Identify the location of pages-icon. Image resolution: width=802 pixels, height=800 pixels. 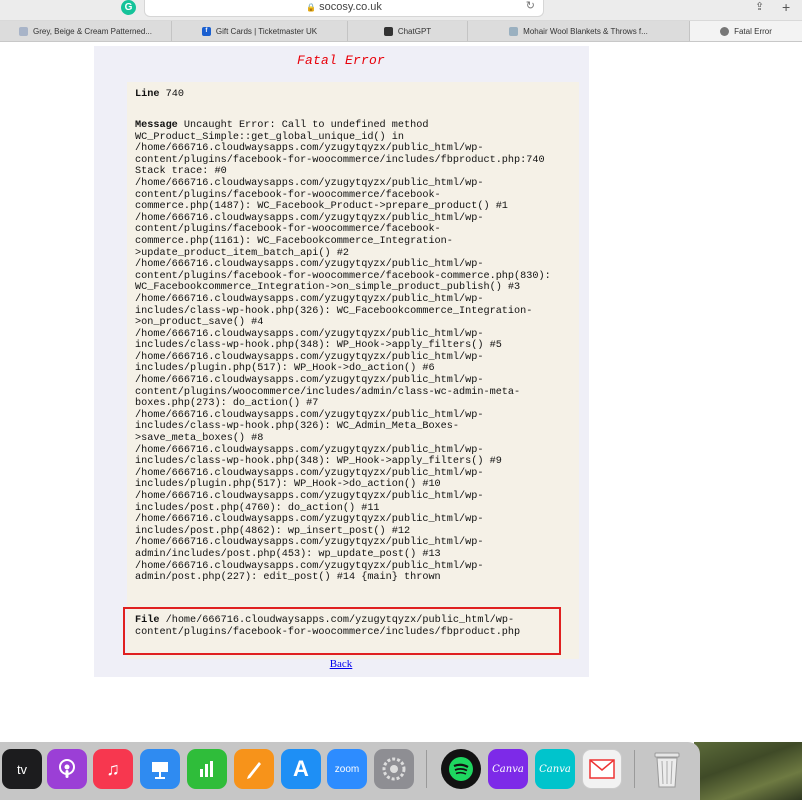
(254, 769).